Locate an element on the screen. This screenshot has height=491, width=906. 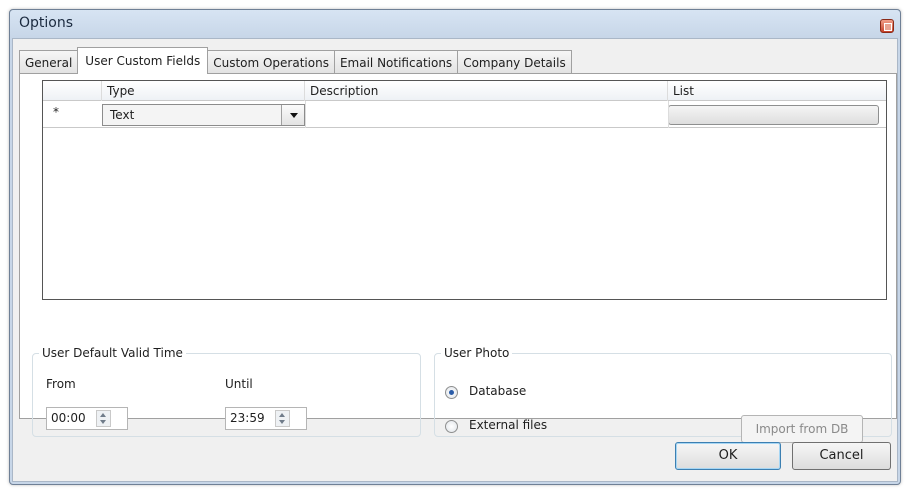
database-radio is located at coordinates (451, 392).